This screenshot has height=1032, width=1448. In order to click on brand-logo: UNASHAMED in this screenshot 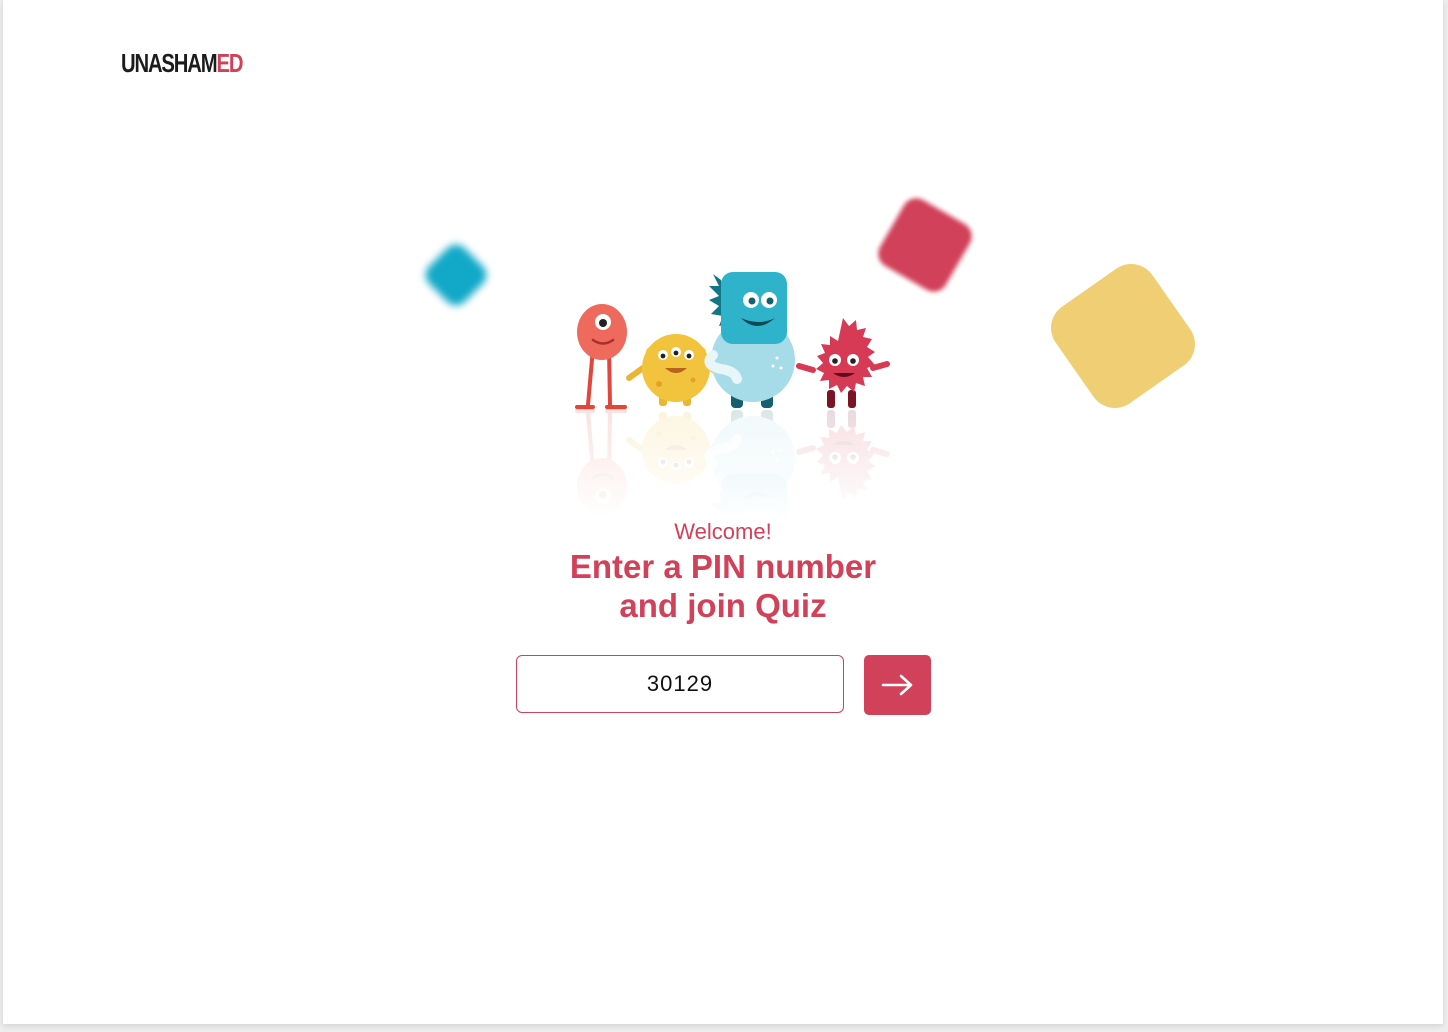, I will do `click(182, 63)`.